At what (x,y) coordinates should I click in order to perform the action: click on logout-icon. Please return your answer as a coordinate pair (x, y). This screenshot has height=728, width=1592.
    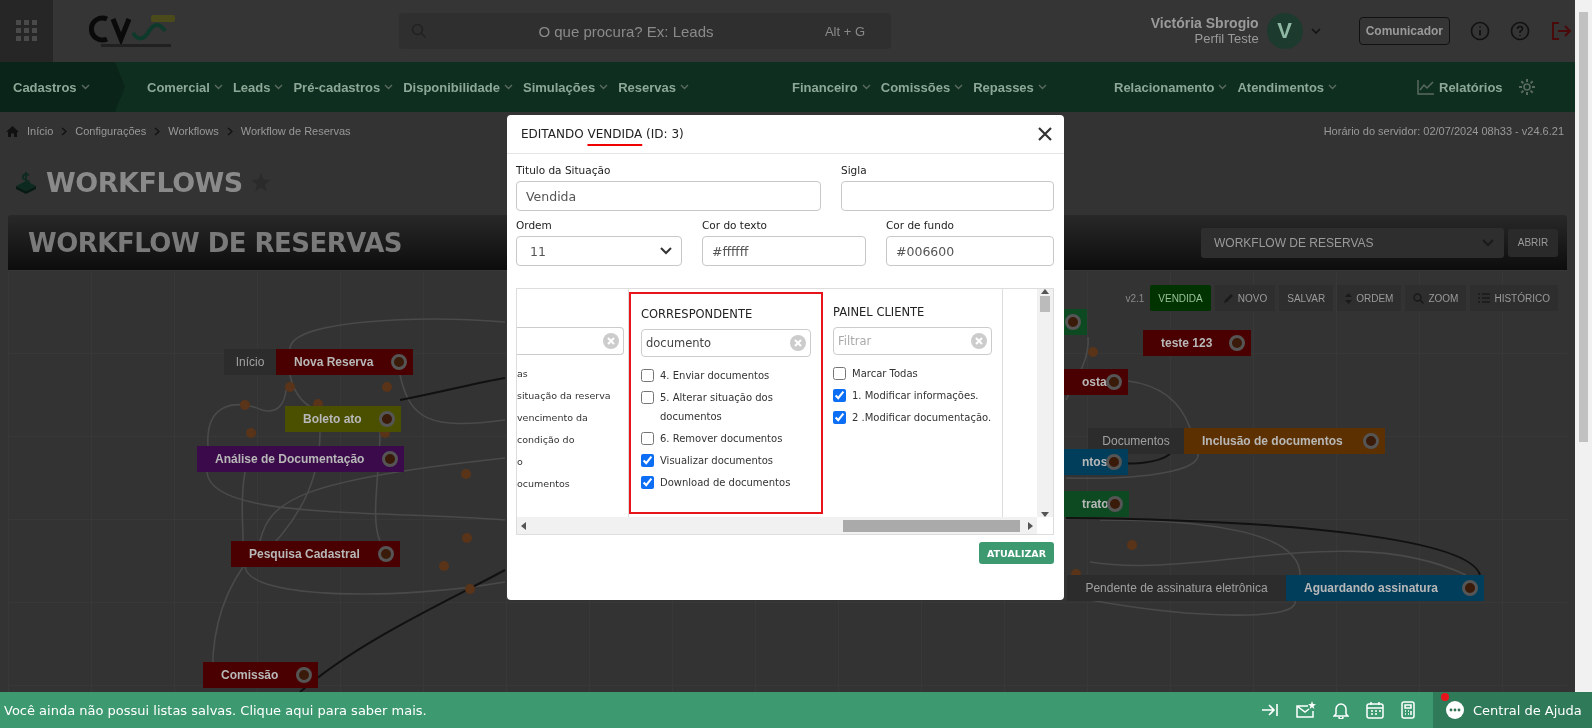
    Looking at the image, I should click on (1561, 31).